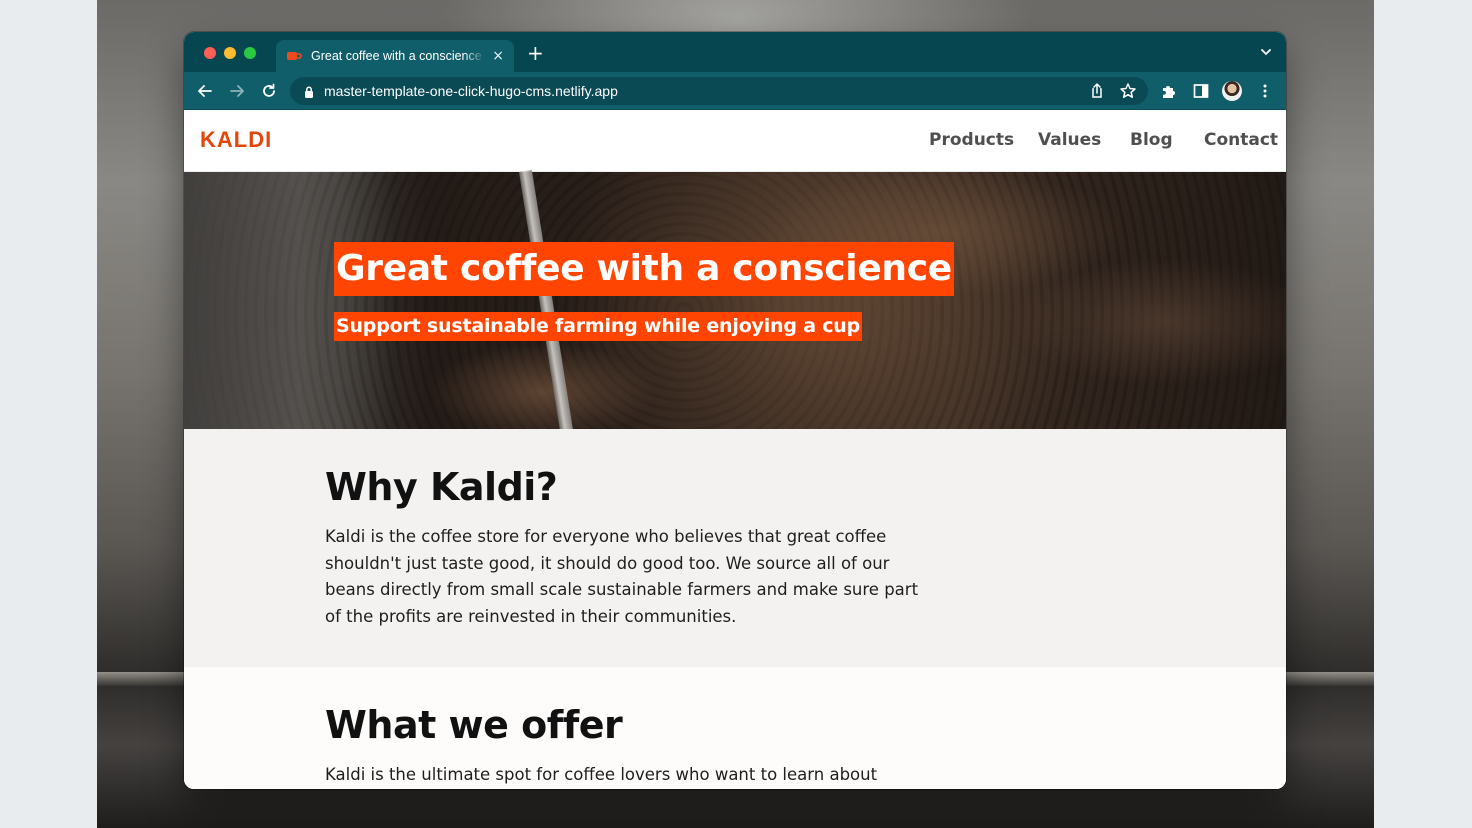 This screenshot has height=828, width=1472. What do you see at coordinates (547, 304) in the screenshot?
I see `hero-background-scoop` at bounding box center [547, 304].